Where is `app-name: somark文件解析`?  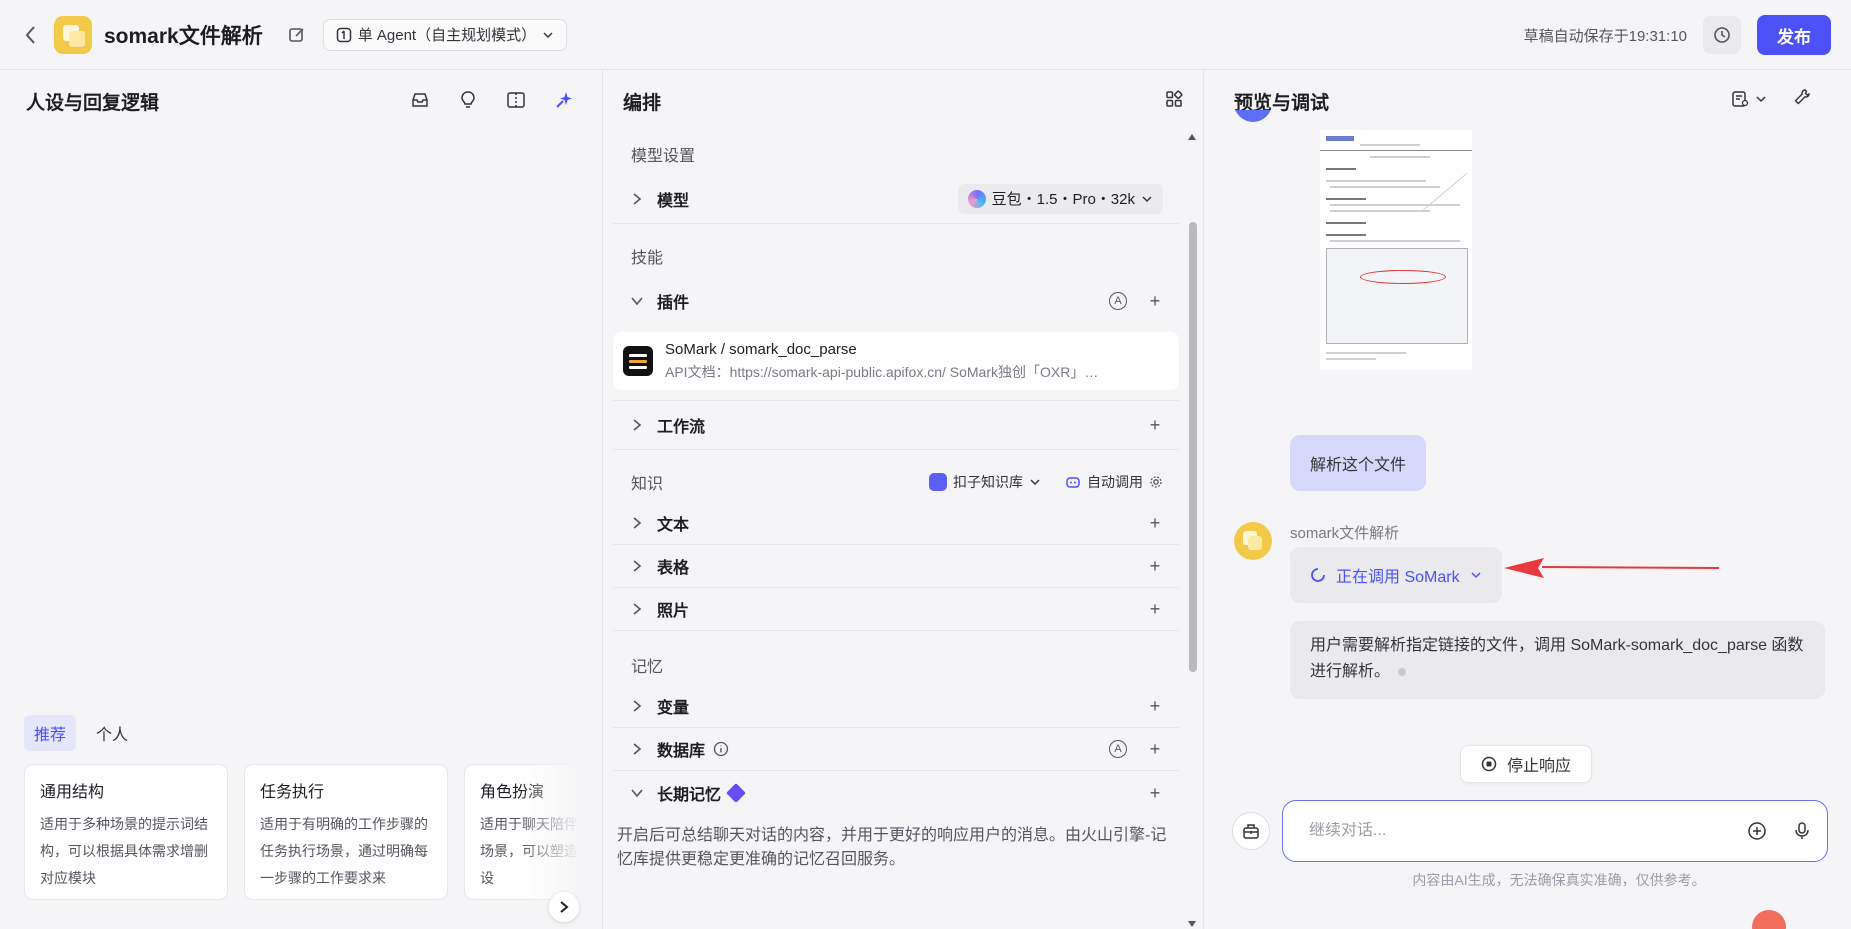 app-name: somark文件解析 is located at coordinates (183, 36).